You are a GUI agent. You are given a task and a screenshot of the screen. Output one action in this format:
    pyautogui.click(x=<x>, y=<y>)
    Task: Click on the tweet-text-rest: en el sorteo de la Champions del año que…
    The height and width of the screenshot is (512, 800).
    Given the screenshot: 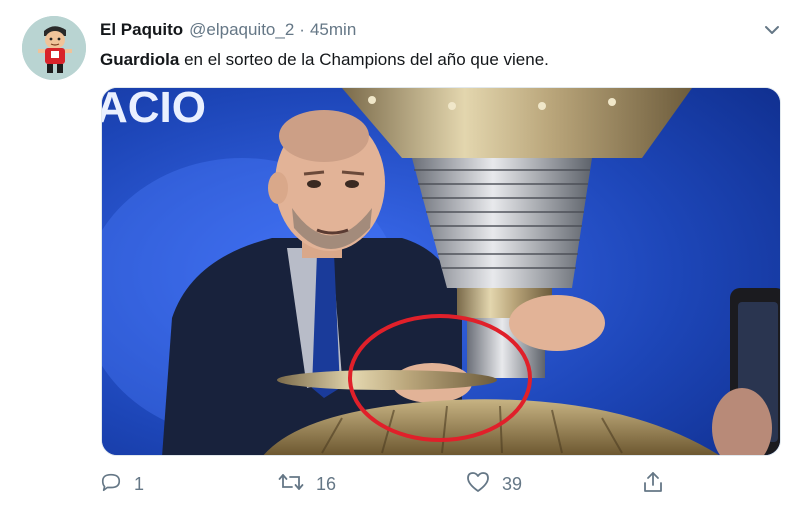 What is the action you would take?
    pyautogui.click(x=364, y=59)
    